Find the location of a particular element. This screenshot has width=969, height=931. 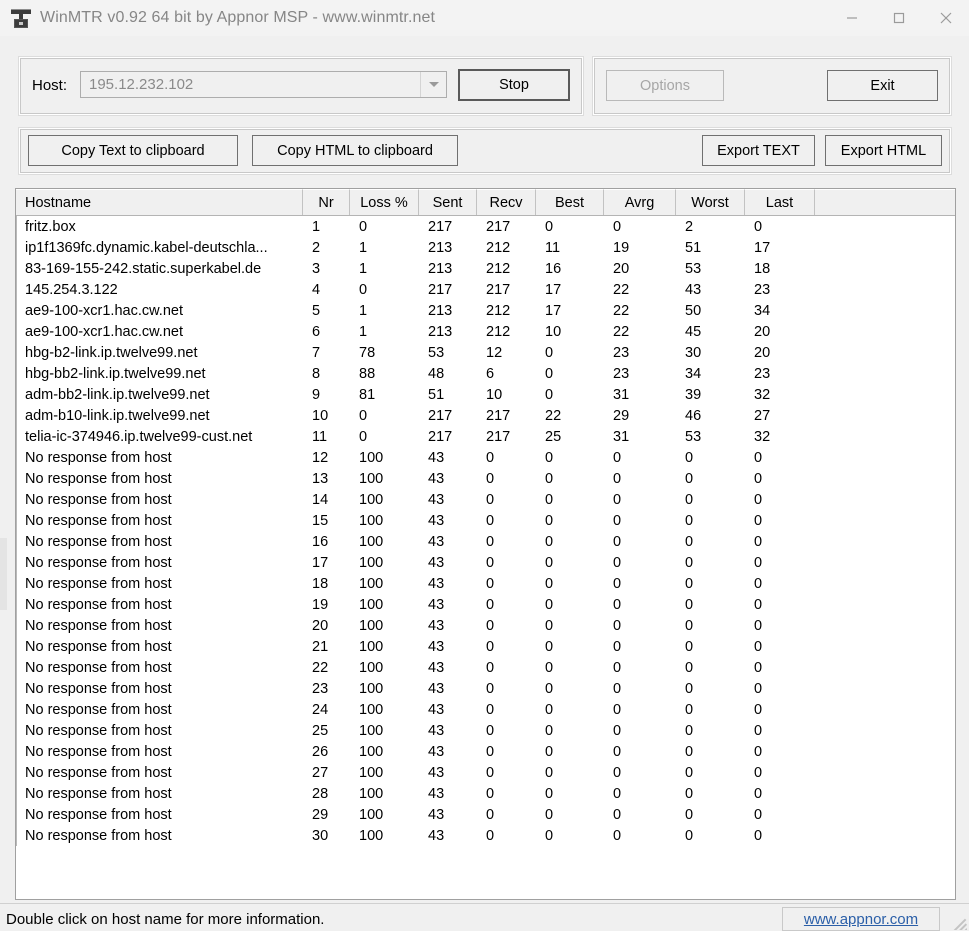

appnor-link: www.appnor.com is located at coordinates (861, 919).